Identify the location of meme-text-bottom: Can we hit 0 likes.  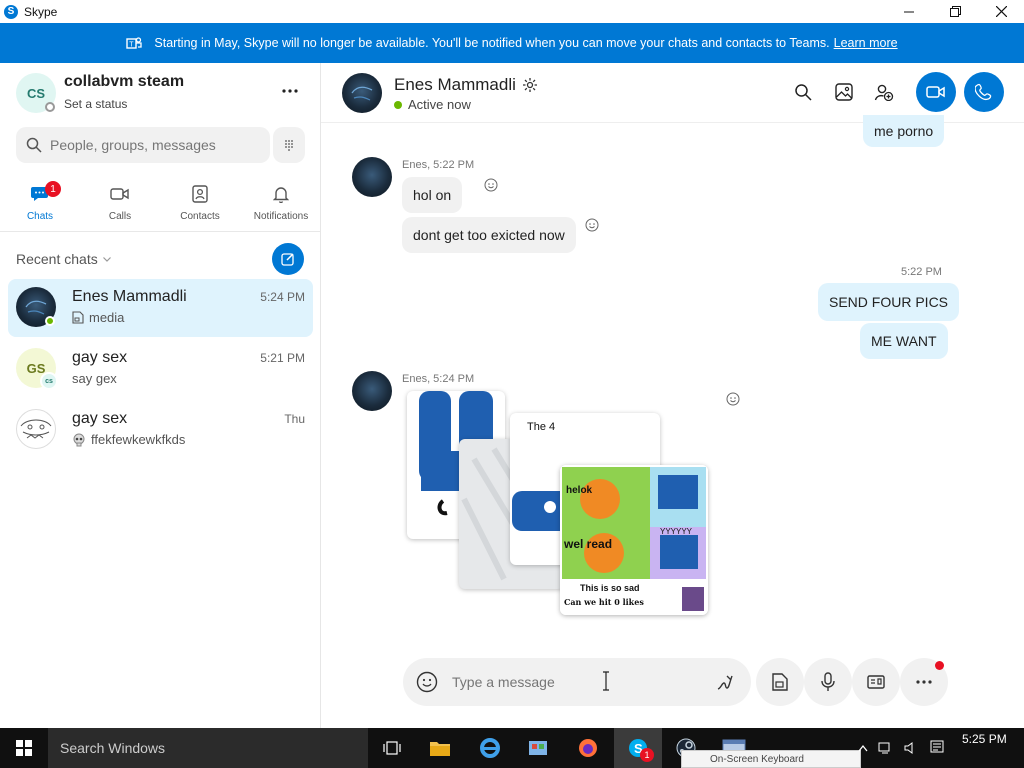
(604, 602).